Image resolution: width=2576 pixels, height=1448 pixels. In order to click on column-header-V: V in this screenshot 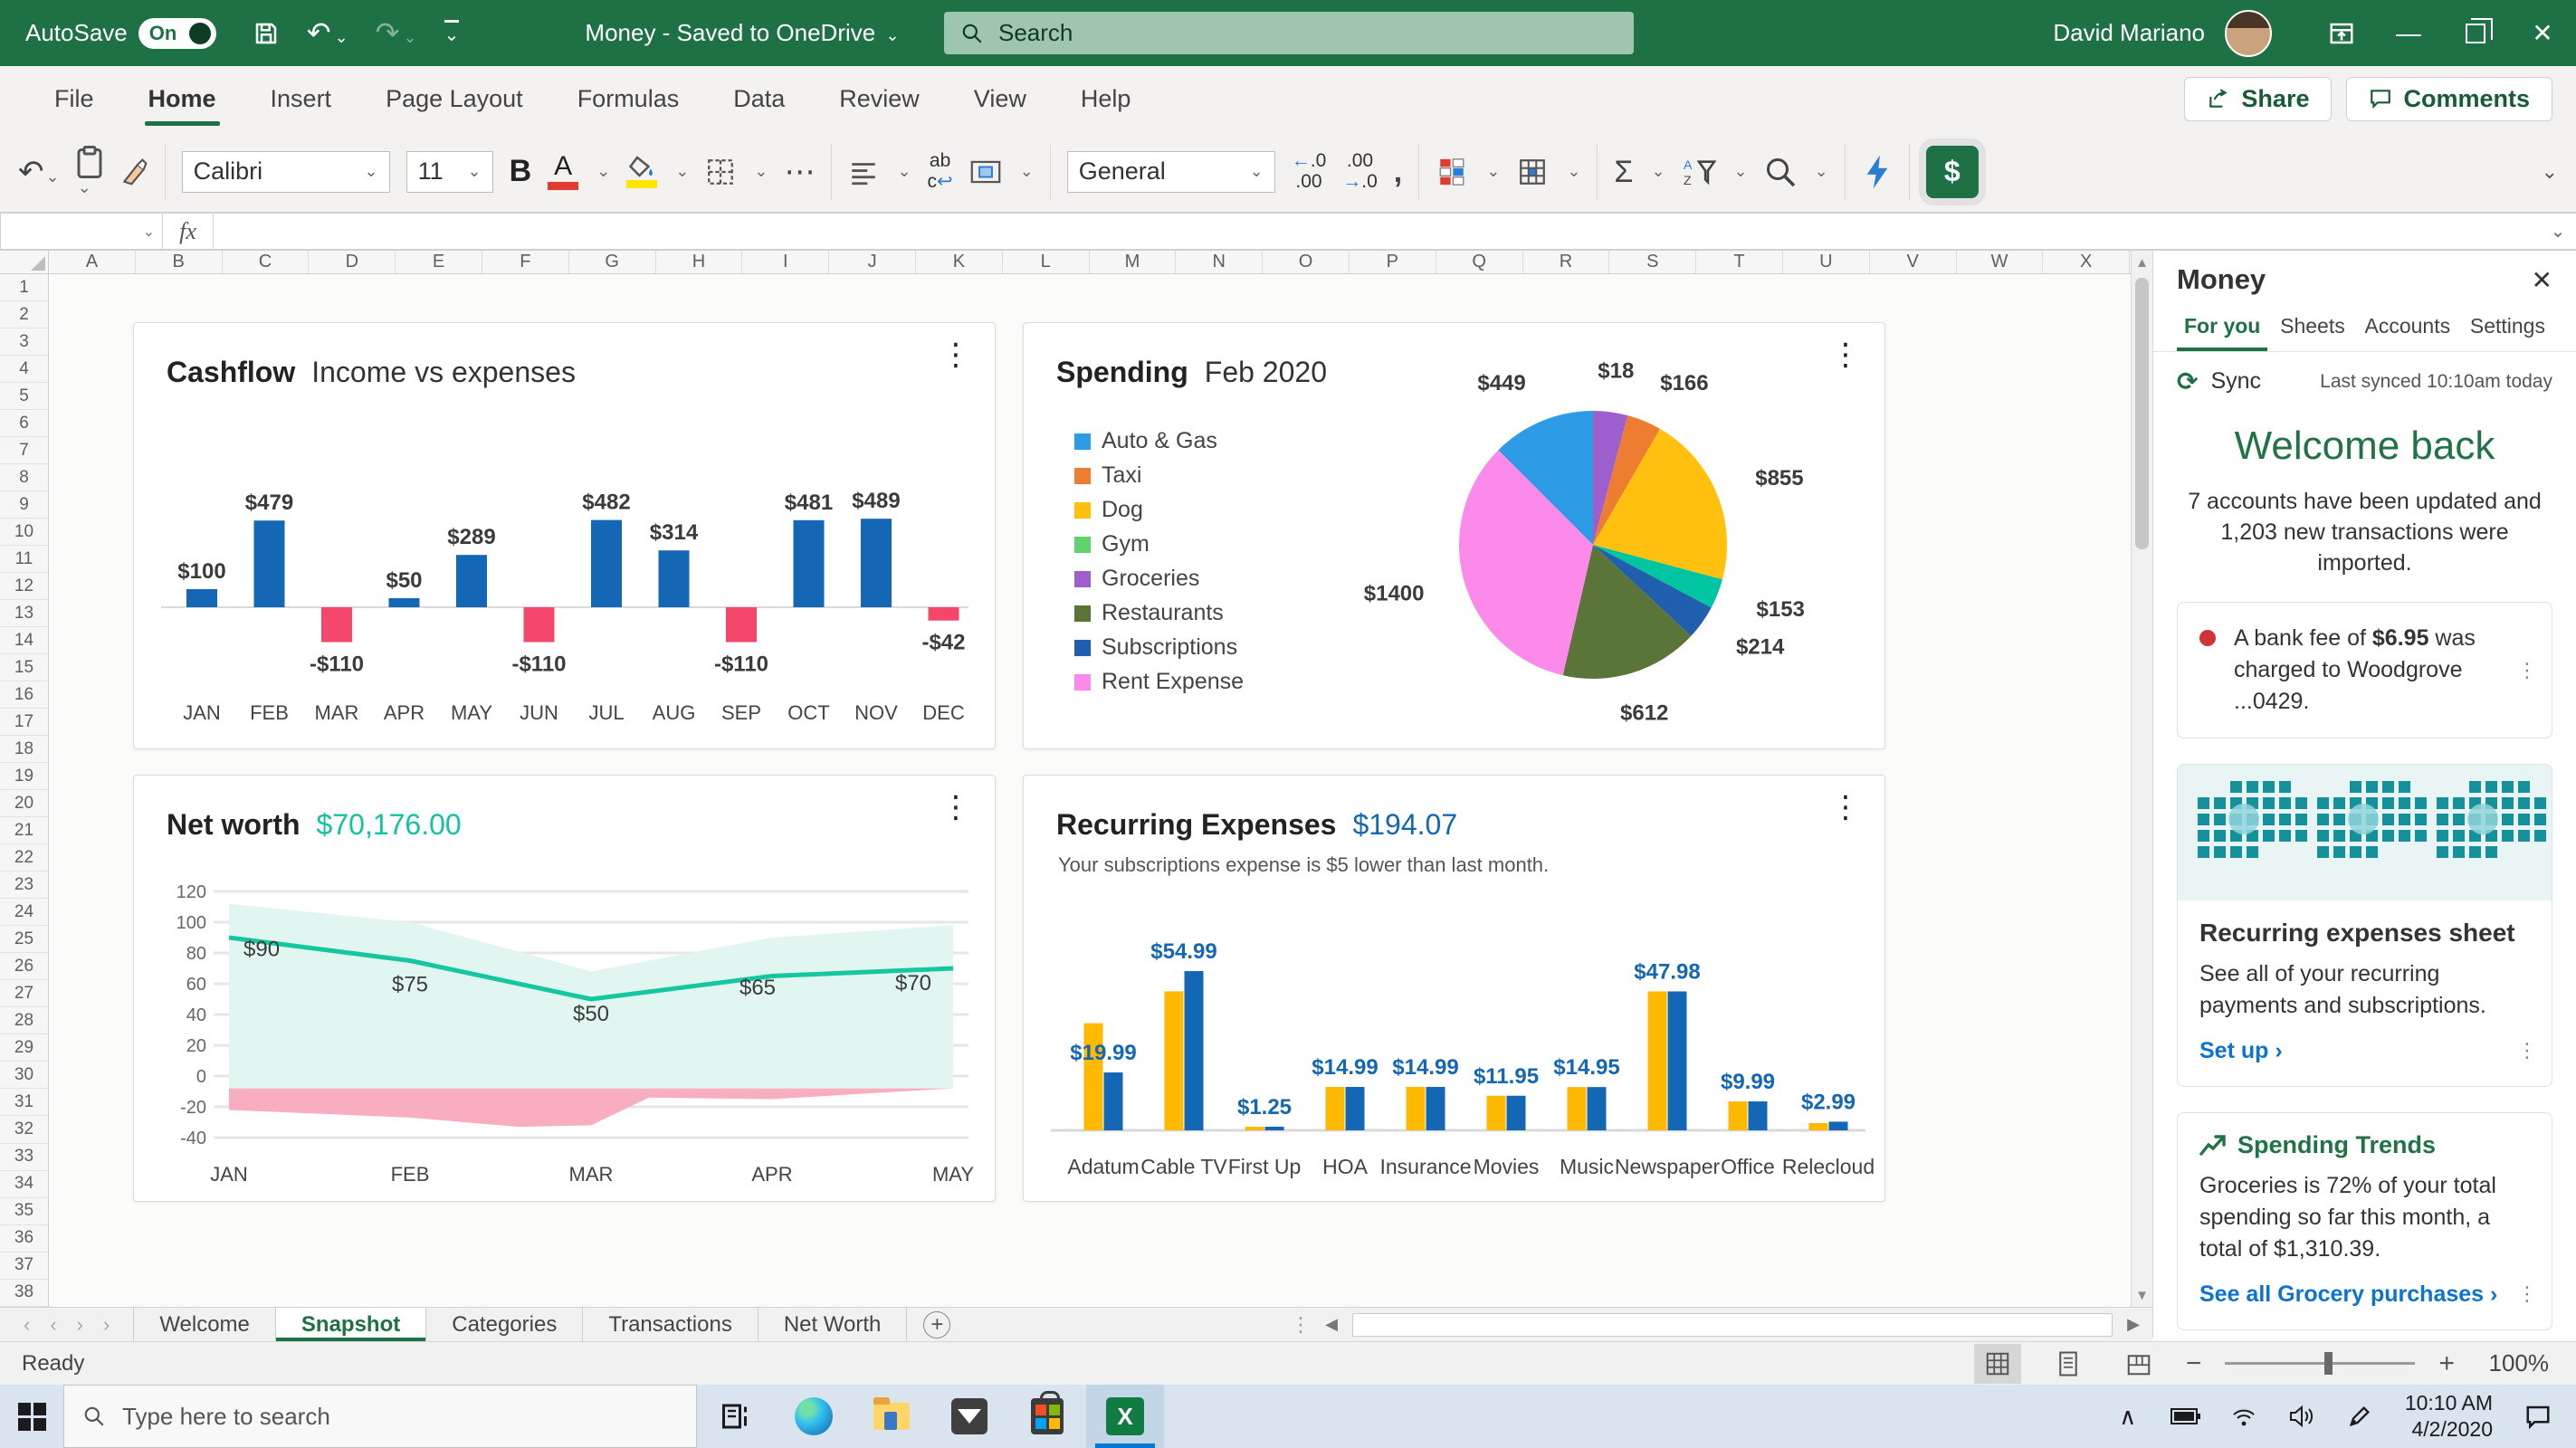, I will do `click(1914, 262)`.